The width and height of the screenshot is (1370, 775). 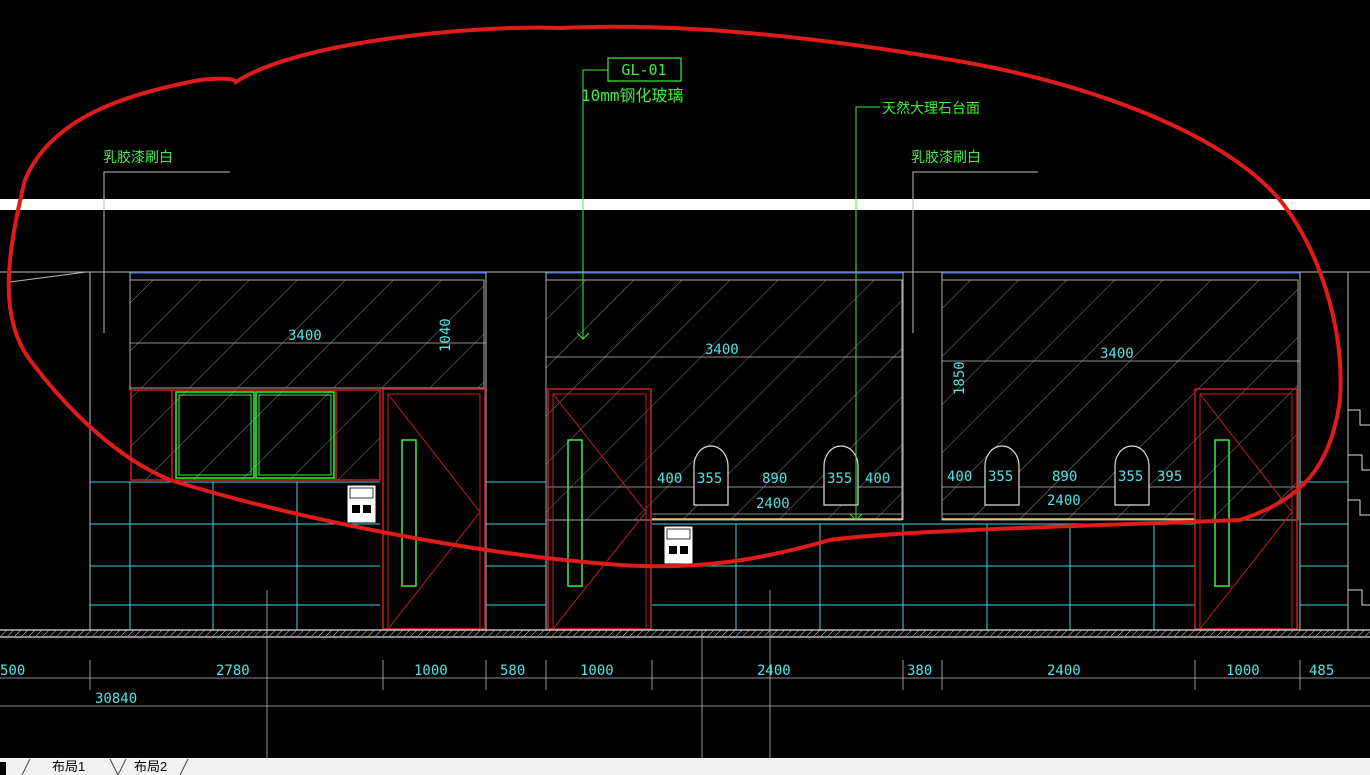 What do you see at coordinates (150, 767) in the screenshot?
I see `tab-layout-2: 布局2` at bounding box center [150, 767].